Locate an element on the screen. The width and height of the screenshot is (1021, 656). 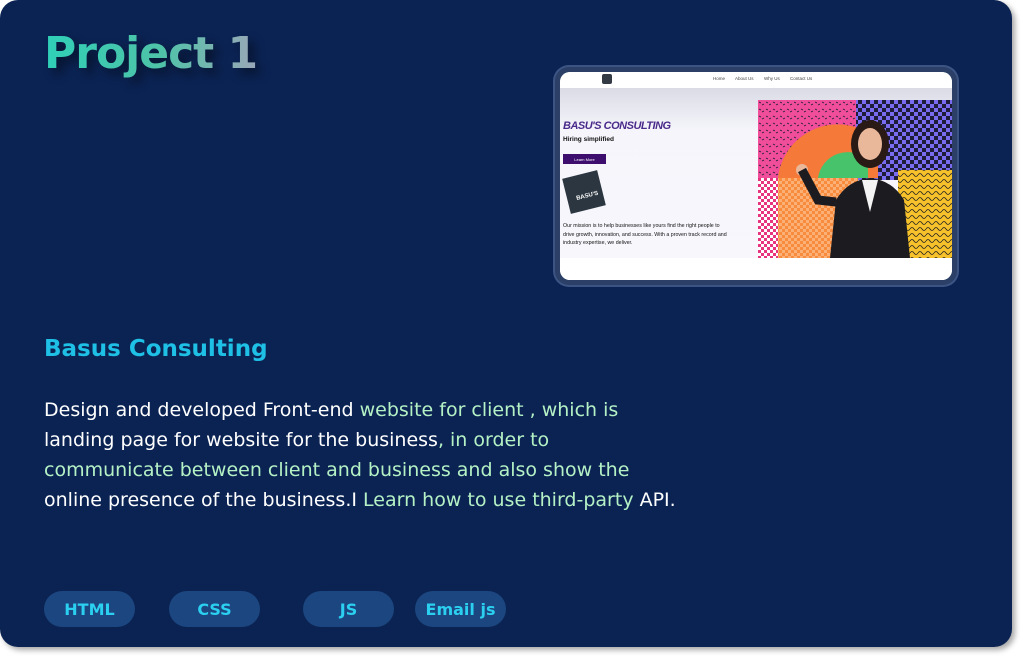
preview-nav: Home About Us Why Us Contact Us is located at coordinates (756, 80).